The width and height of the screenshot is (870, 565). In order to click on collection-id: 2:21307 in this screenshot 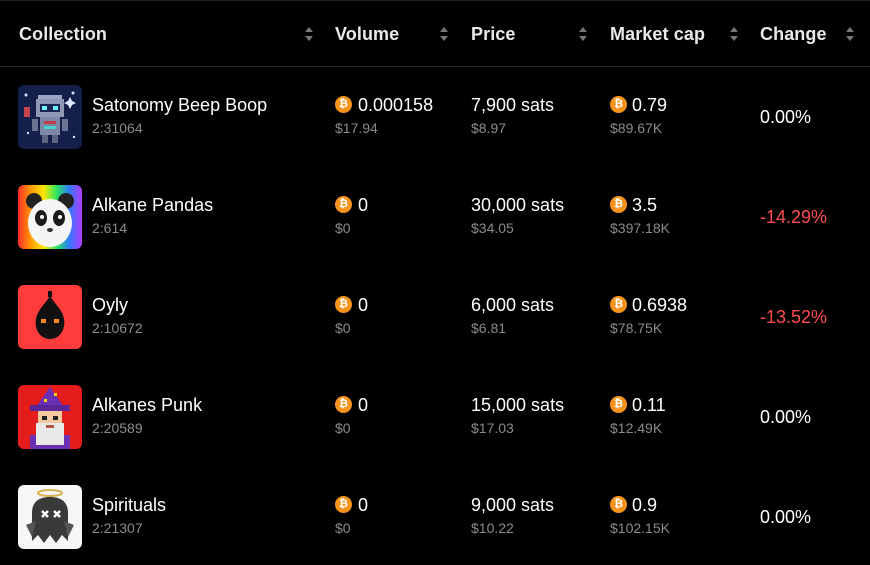, I will do `click(117, 528)`.